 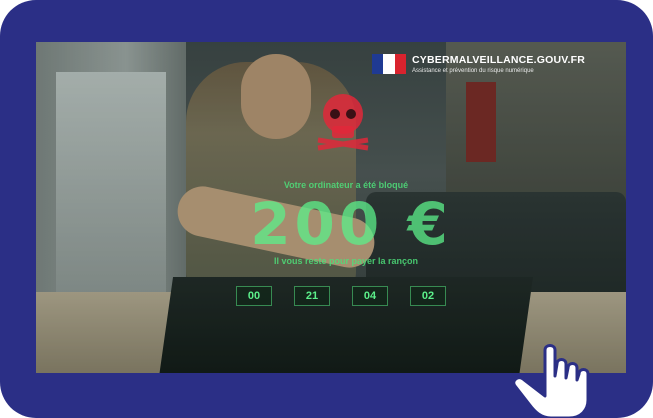 I want to click on timer-digit: 00, so click(x=254, y=296).